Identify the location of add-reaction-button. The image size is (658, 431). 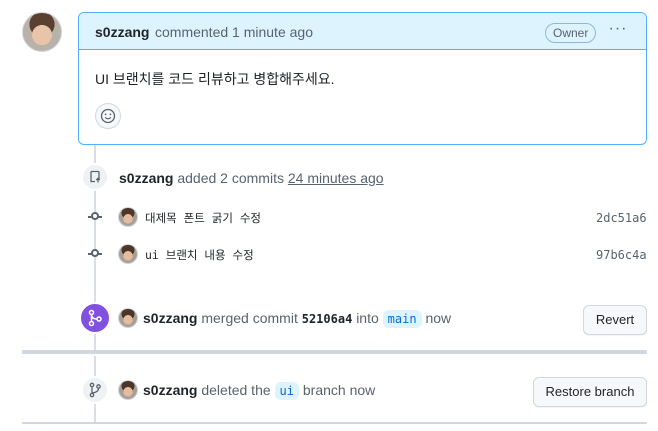
(108, 116).